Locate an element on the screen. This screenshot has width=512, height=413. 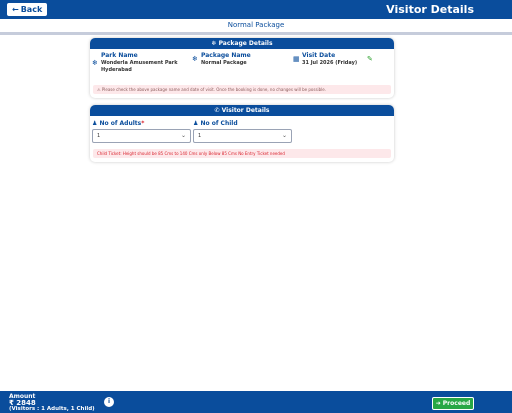
visit-date-label: Visit Date is located at coordinates (319, 55).